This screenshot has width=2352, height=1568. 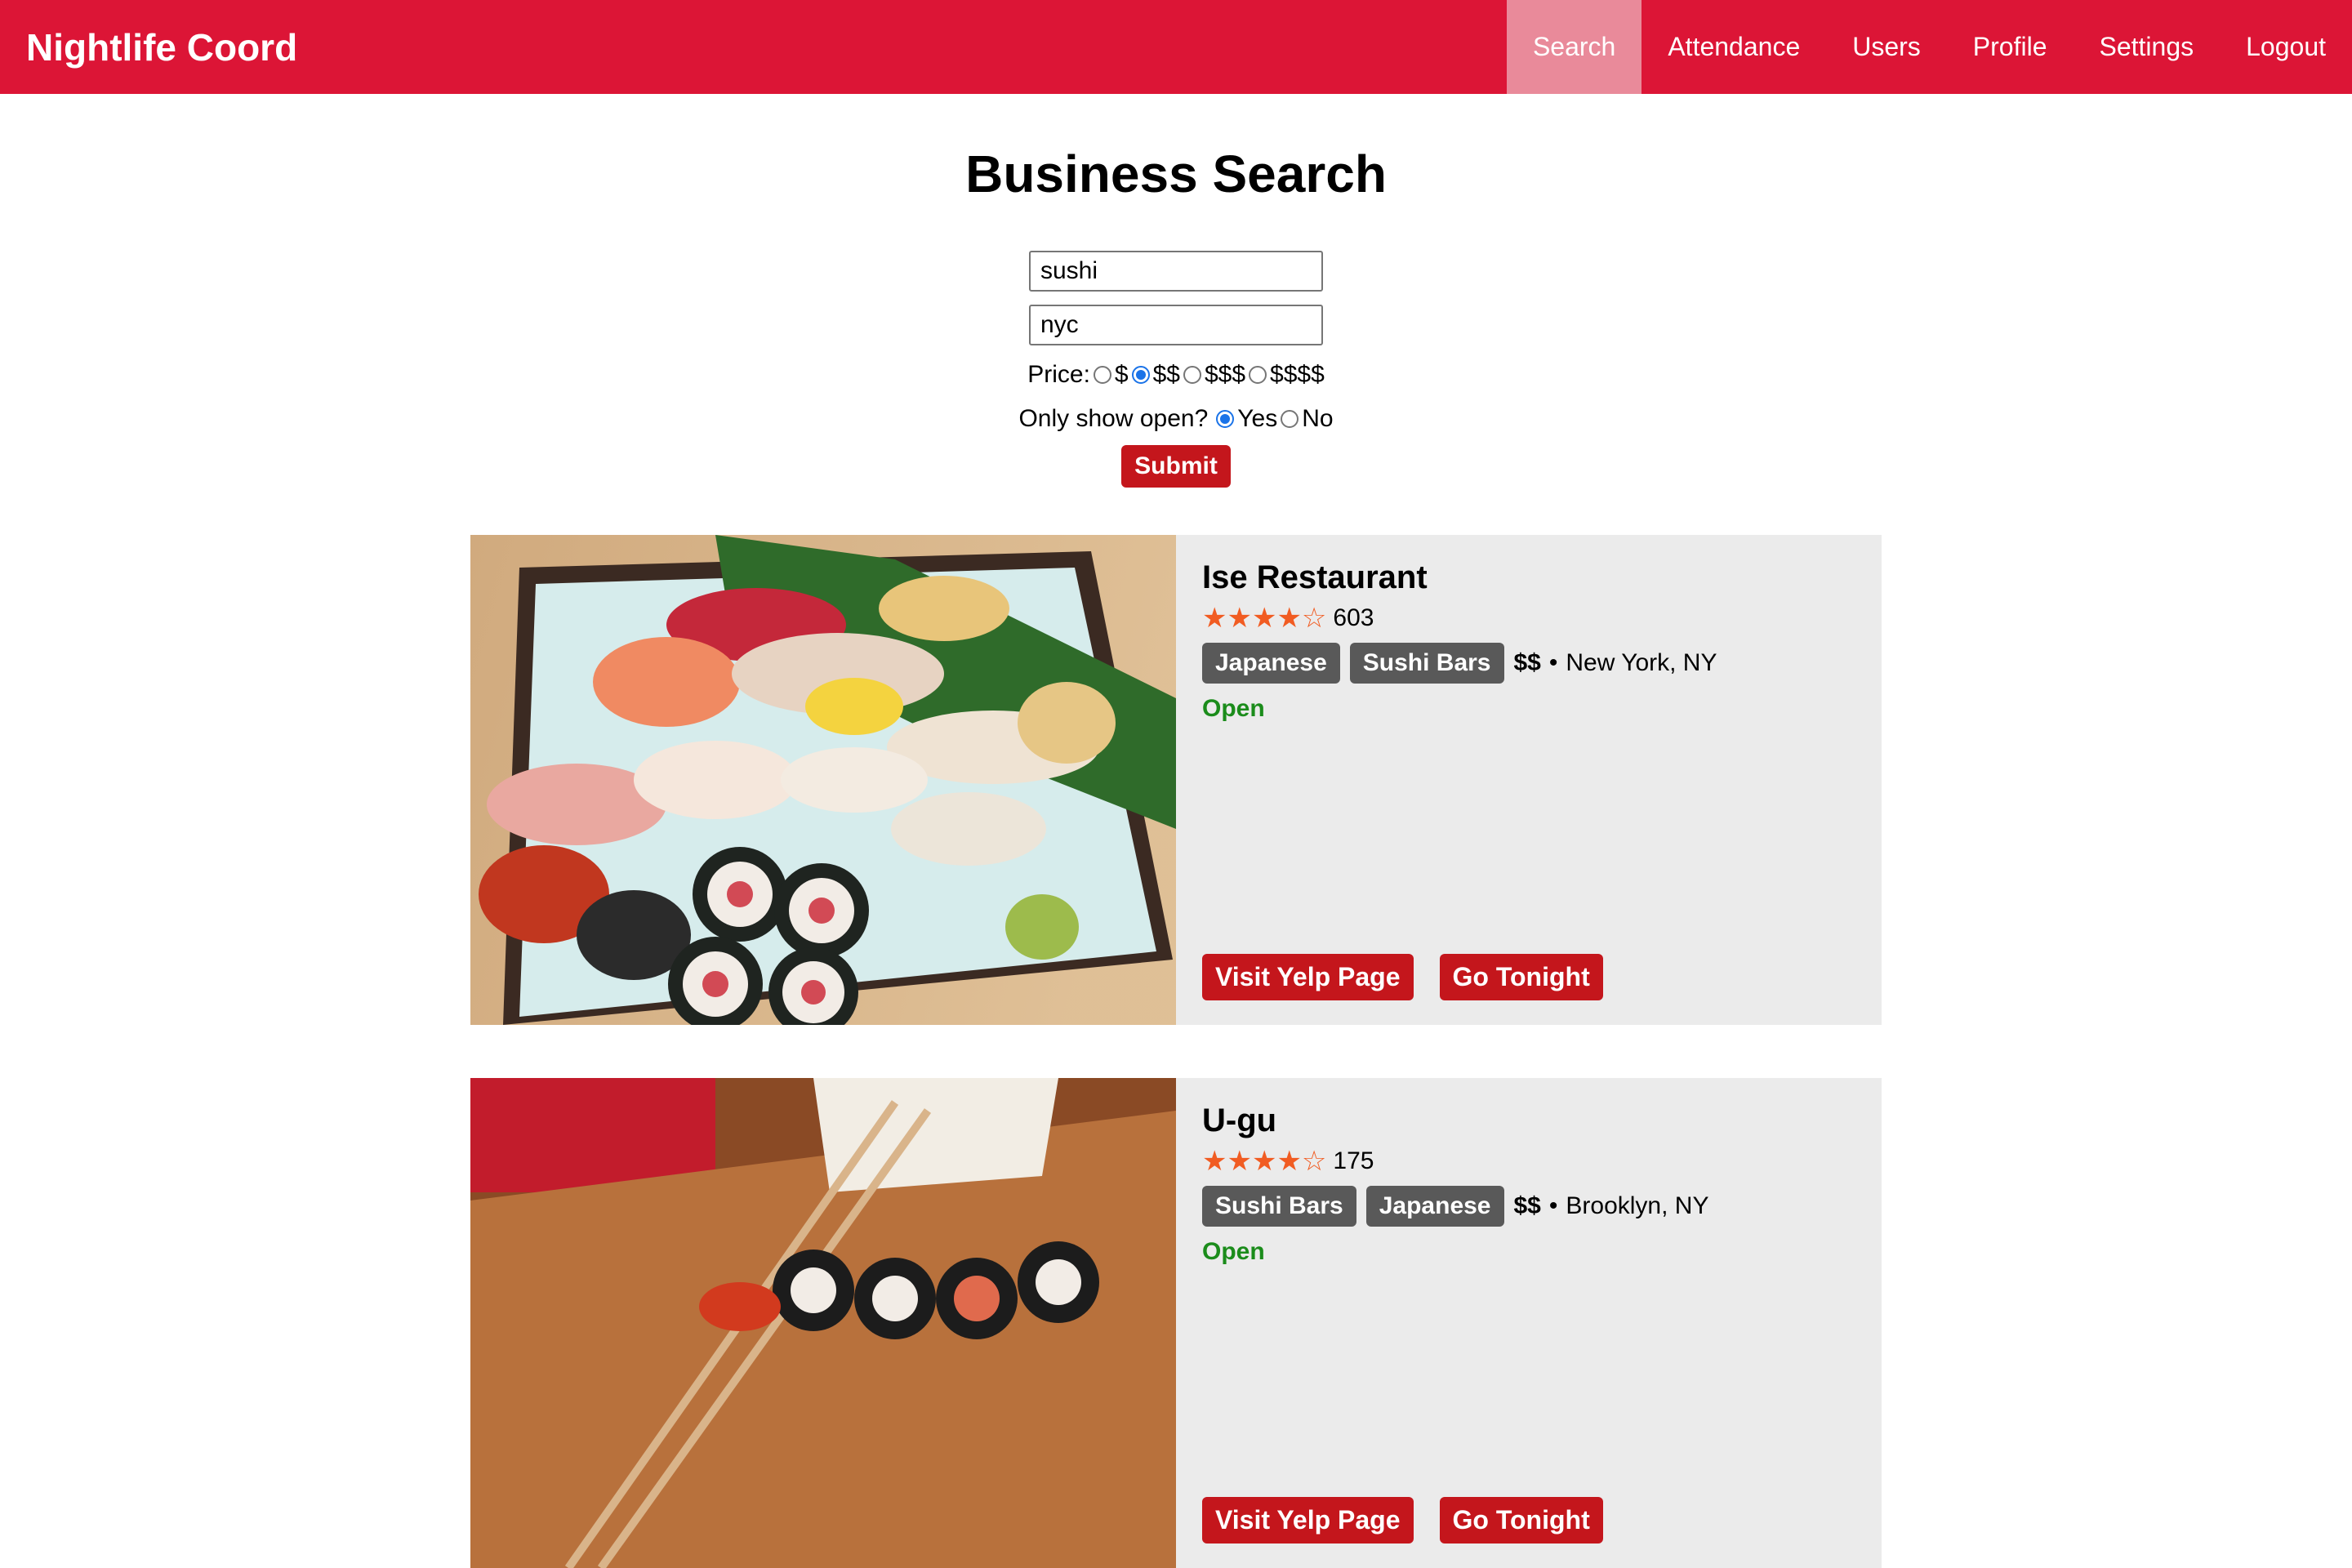 What do you see at coordinates (1225, 374) in the screenshot?
I see `price-option-3: $$$` at bounding box center [1225, 374].